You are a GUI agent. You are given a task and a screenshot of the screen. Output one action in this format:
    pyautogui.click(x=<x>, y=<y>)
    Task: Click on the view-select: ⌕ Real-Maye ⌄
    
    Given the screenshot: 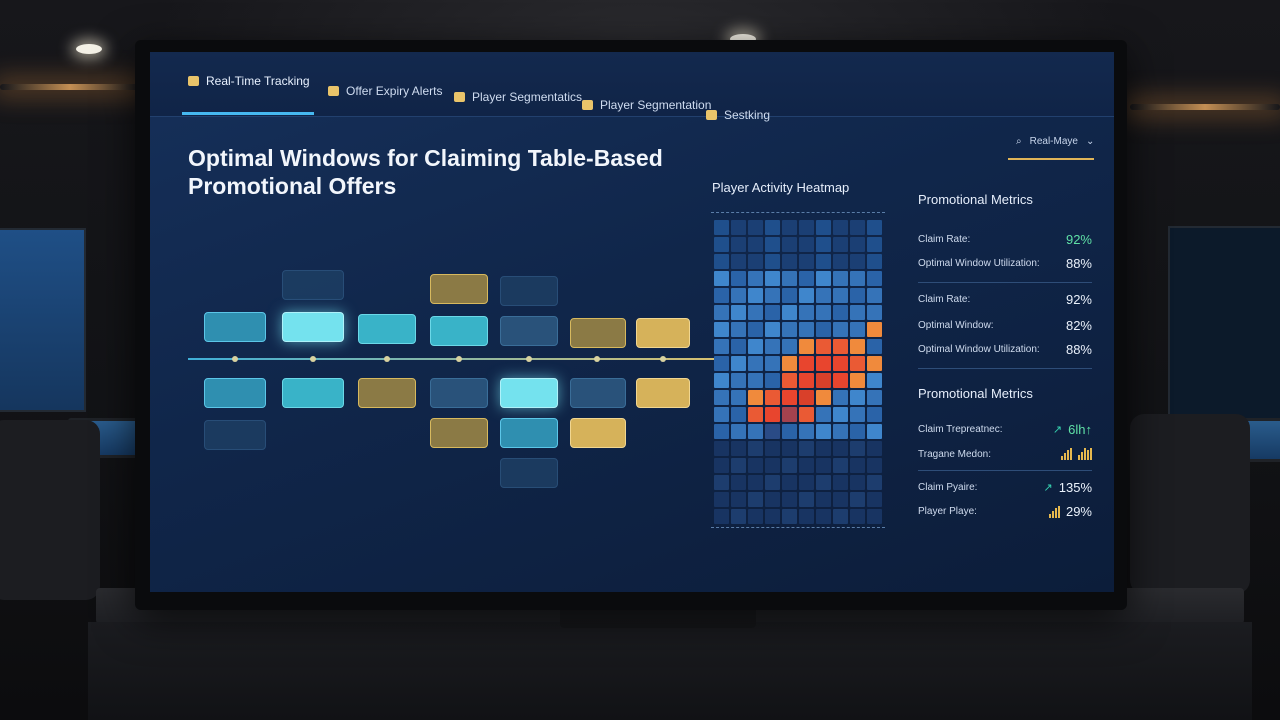 What is the action you would take?
    pyautogui.click(x=1055, y=141)
    